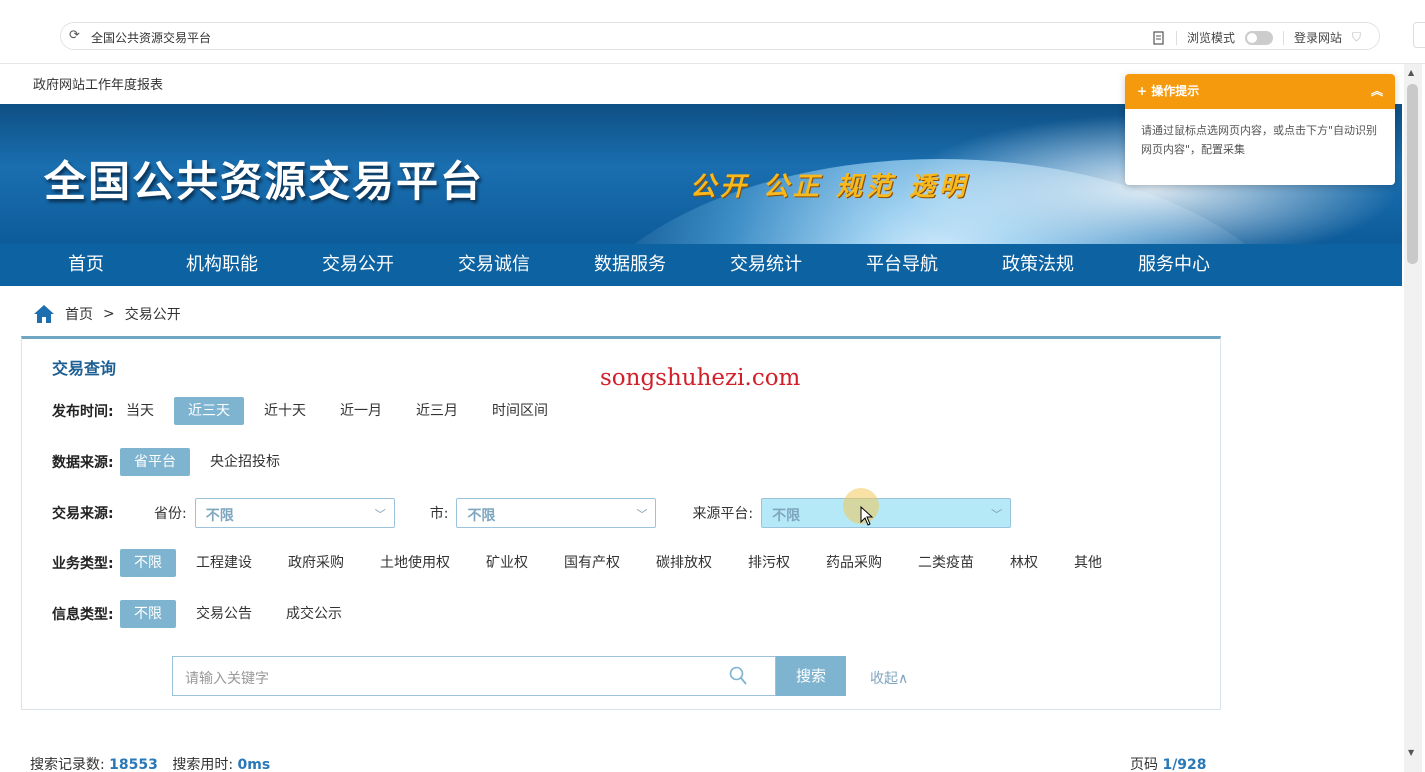  I want to click on city-label: 市:, so click(439, 514).